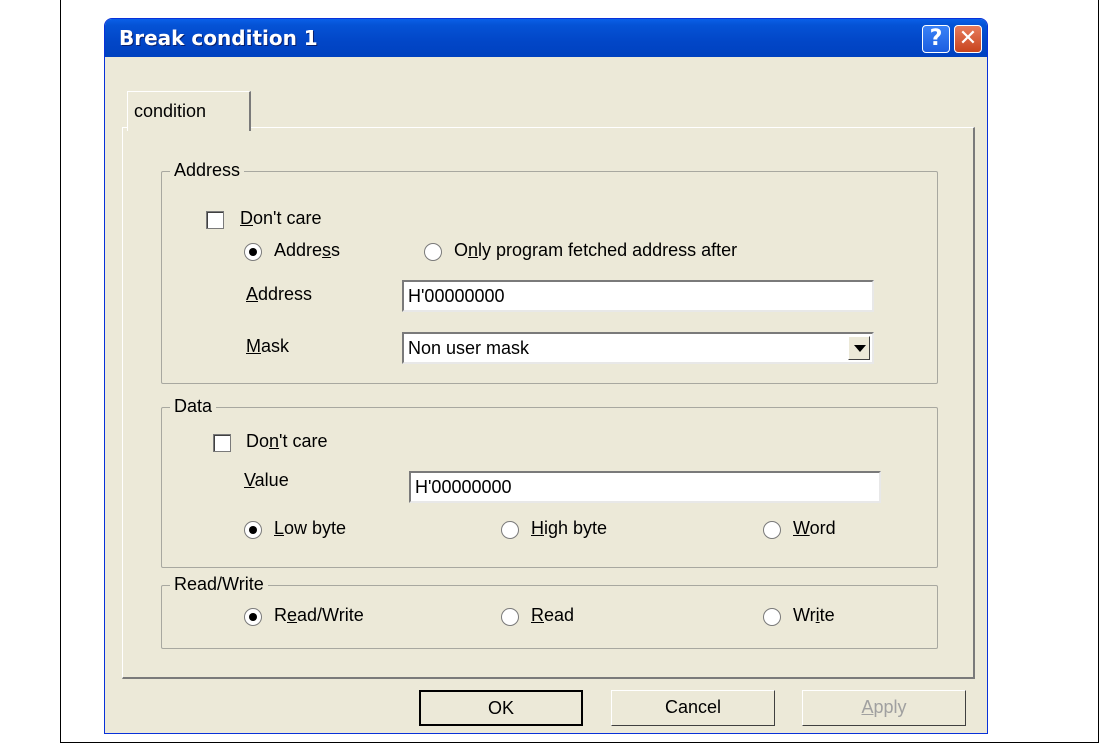  Describe the element at coordinates (222, 443) in the screenshot. I see `data-dont-care-checkbox` at that location.